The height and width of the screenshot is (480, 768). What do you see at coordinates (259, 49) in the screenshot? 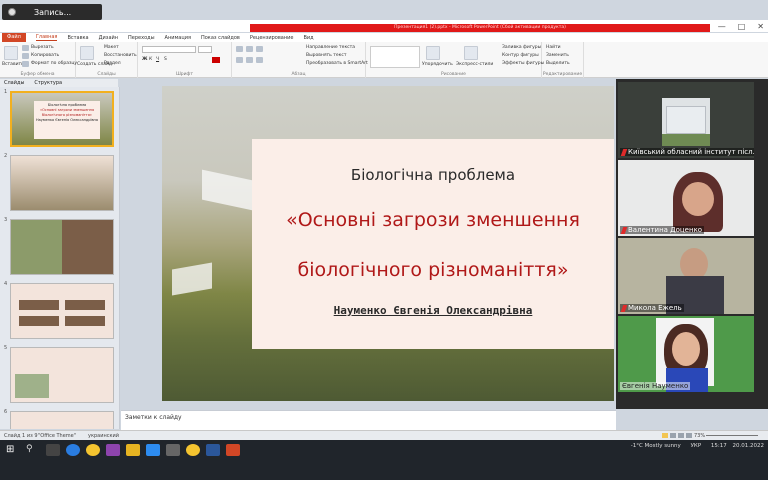
I see `indent-icon` at bounding box center [259, 49].